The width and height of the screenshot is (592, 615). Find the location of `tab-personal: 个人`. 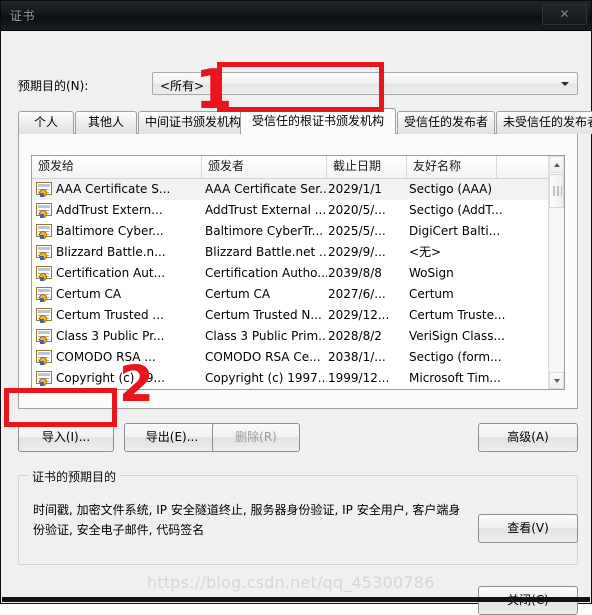

tab-personal: 个人 is located at coordinates (46, 122).